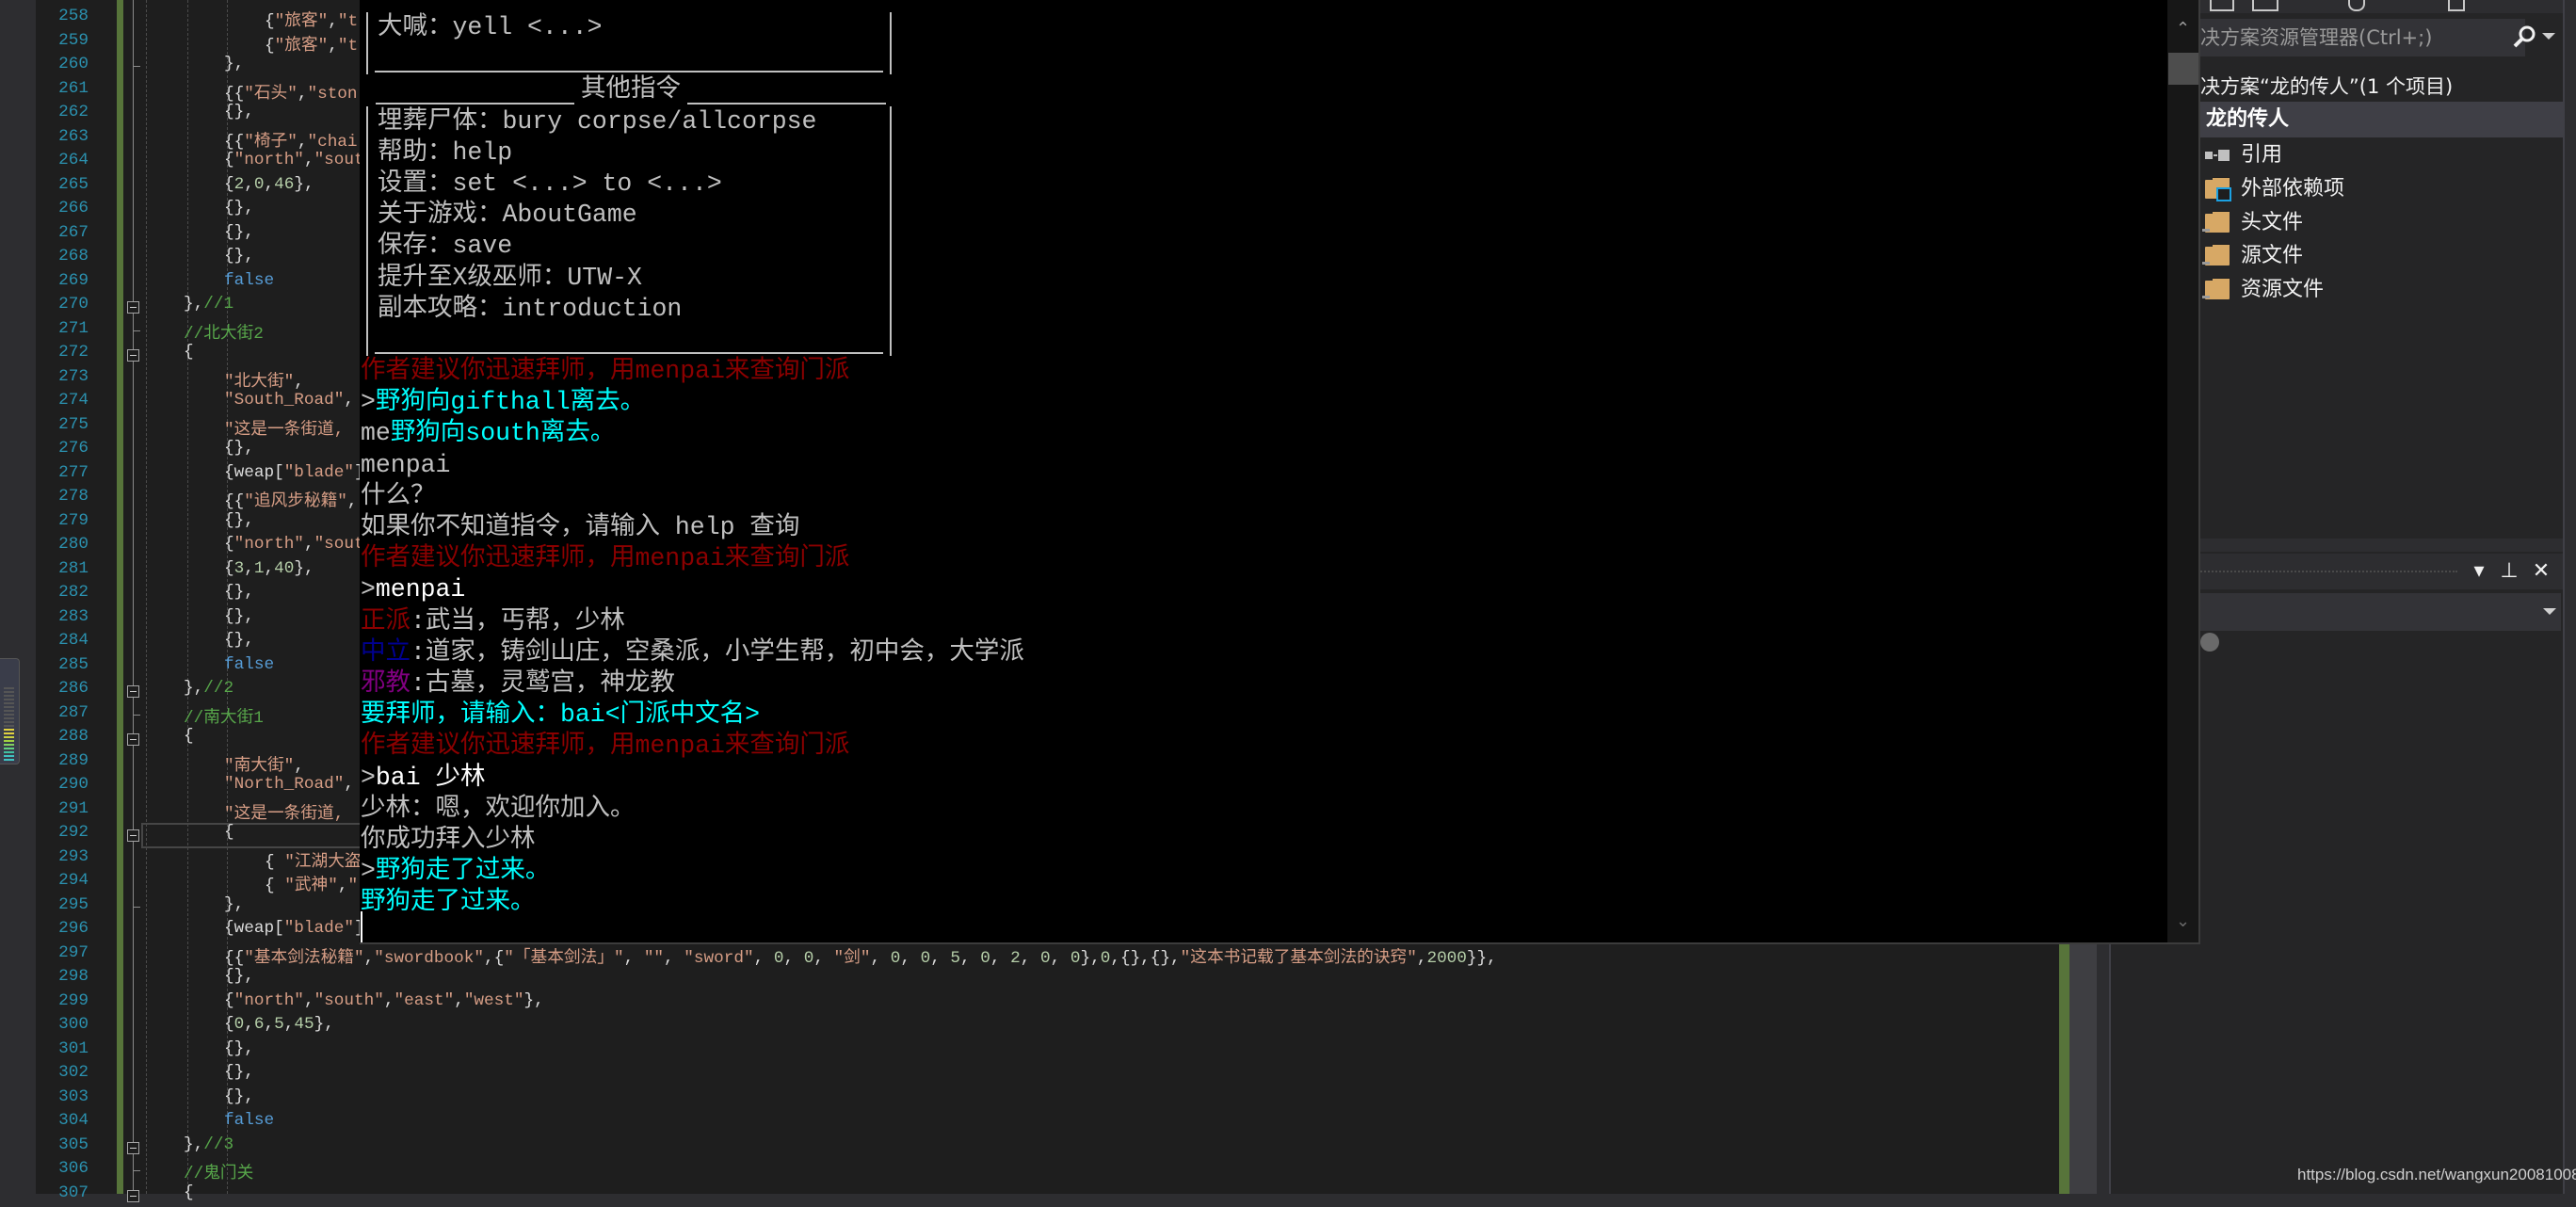 The height and width of the screenshot is (1207, 2576). Describe the element at coordinates (264, 763) in the screenshot. I see `code-text: "南大街",` at that location.